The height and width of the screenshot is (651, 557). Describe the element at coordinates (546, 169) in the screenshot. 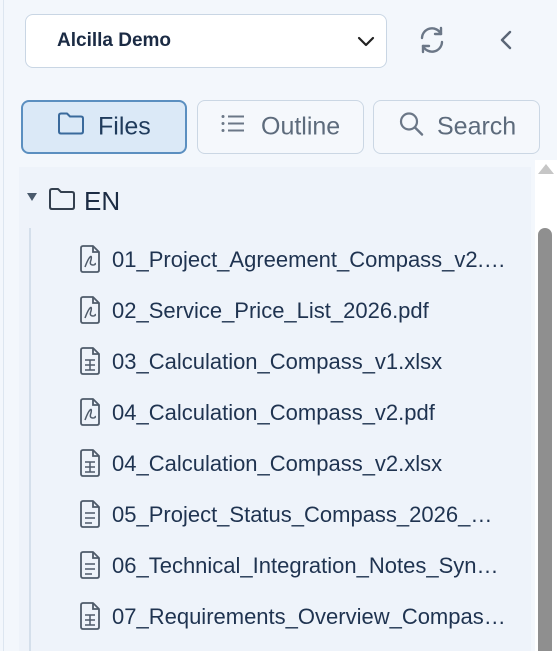

I see `scroll-up-arrow-icon` at that location.